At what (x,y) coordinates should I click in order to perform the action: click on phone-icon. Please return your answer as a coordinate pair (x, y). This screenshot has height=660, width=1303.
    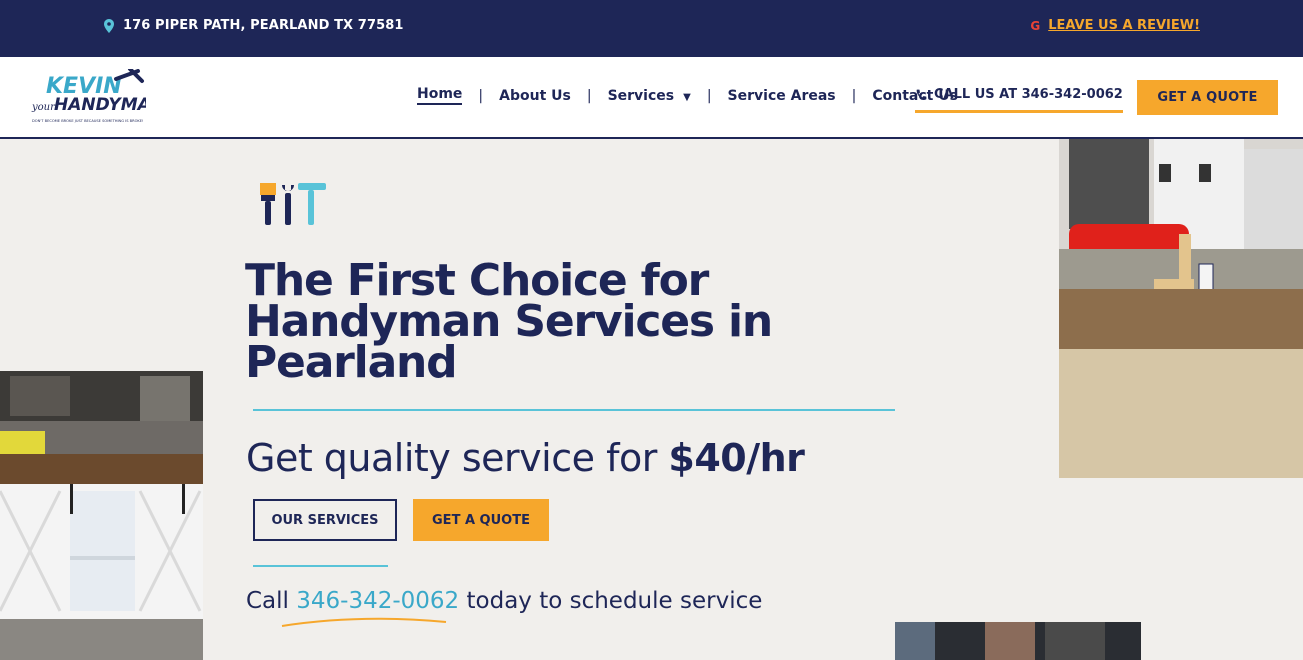
    Looking at the image, I should click on (921, 94).